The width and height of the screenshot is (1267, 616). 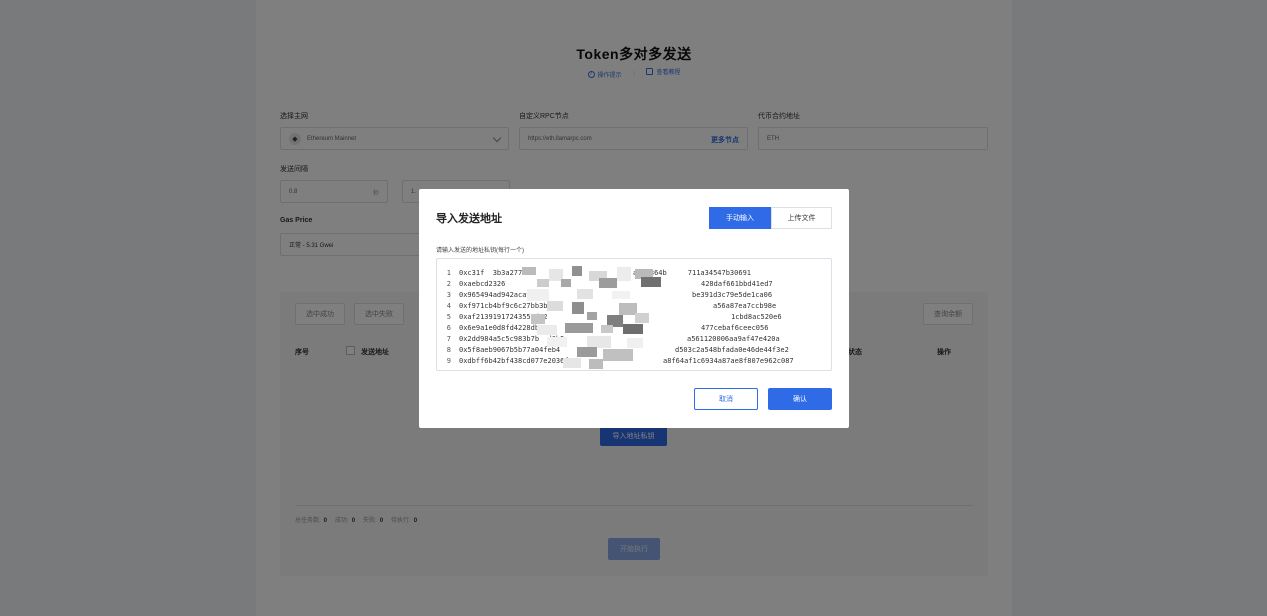 I want to click on editor-line-right: a561120006aa9af47e420a, so click(x=733, y=339).